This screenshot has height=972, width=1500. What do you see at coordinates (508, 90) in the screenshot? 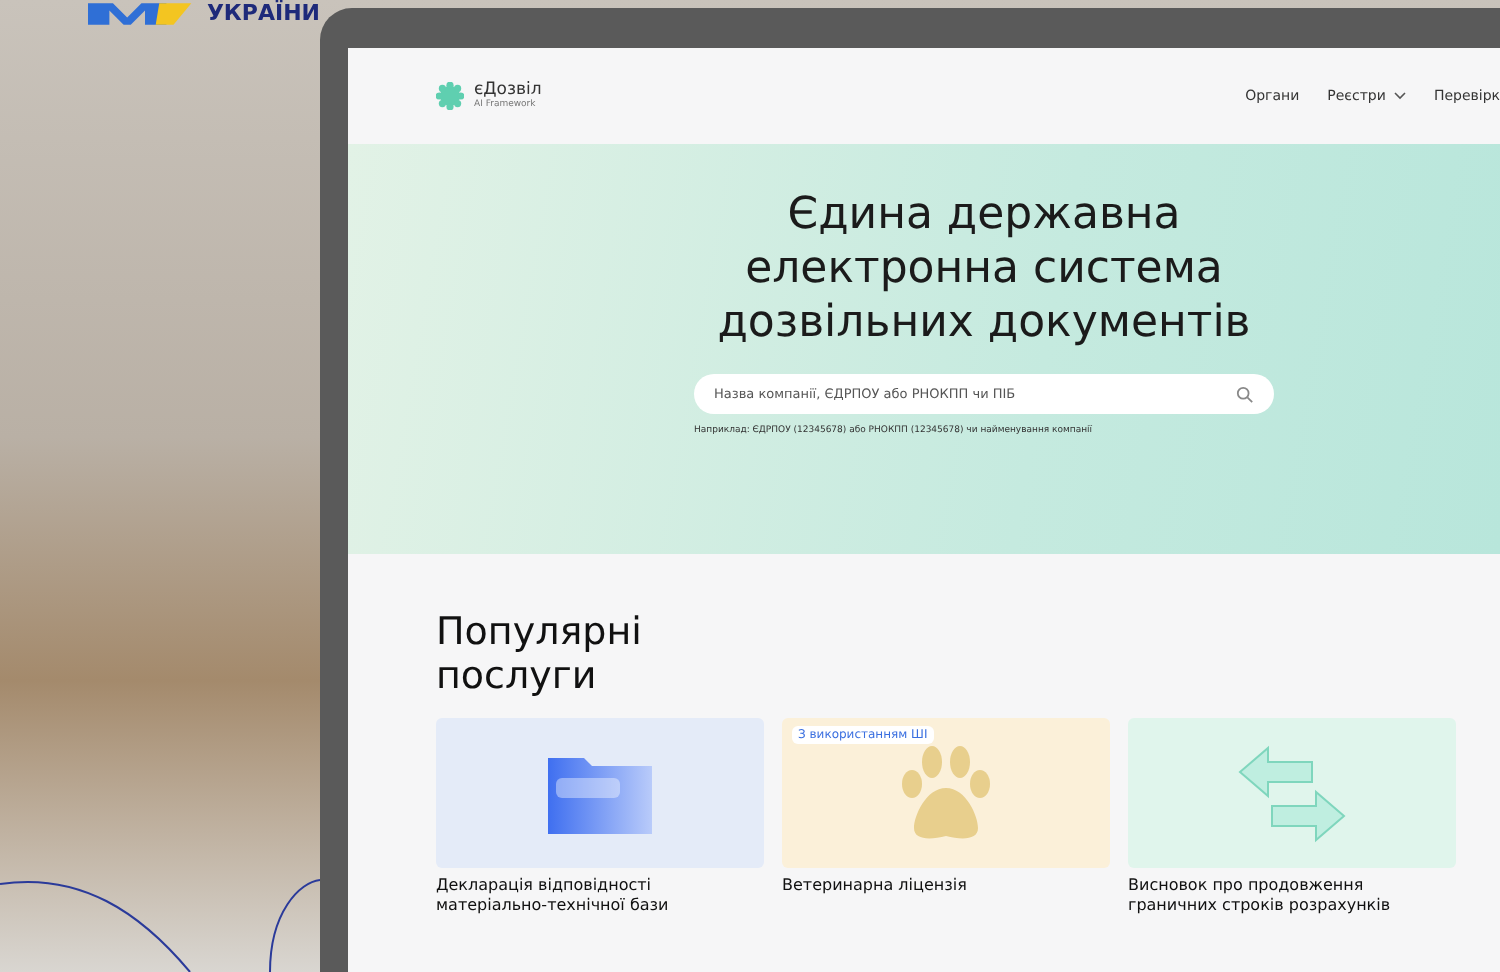
I see `brand-name: єДозвіл` at bounding box center [508, 90].